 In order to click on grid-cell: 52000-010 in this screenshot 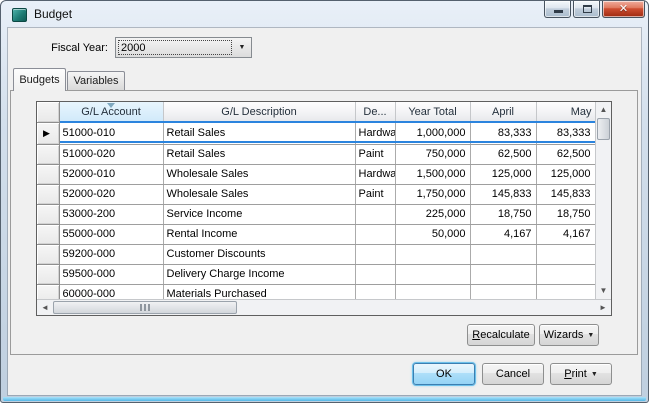, I will do `click(111, 174)`.